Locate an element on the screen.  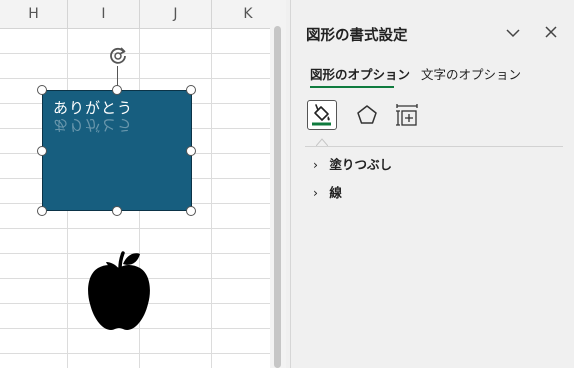
close-icon is located at coordinates (551, 32).